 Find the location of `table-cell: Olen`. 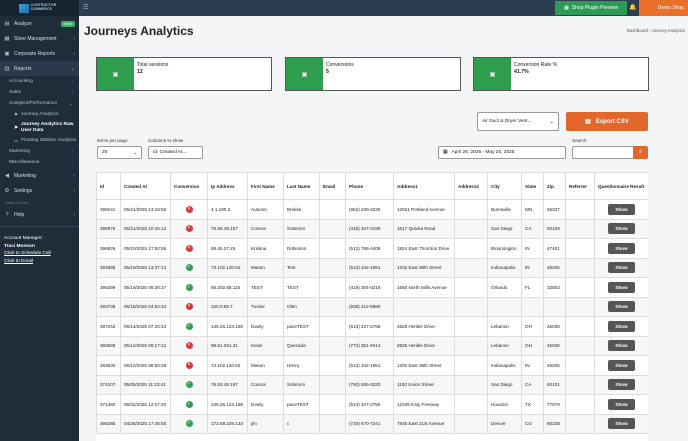

table-cell: Olen is located at coordinates (301, 306).